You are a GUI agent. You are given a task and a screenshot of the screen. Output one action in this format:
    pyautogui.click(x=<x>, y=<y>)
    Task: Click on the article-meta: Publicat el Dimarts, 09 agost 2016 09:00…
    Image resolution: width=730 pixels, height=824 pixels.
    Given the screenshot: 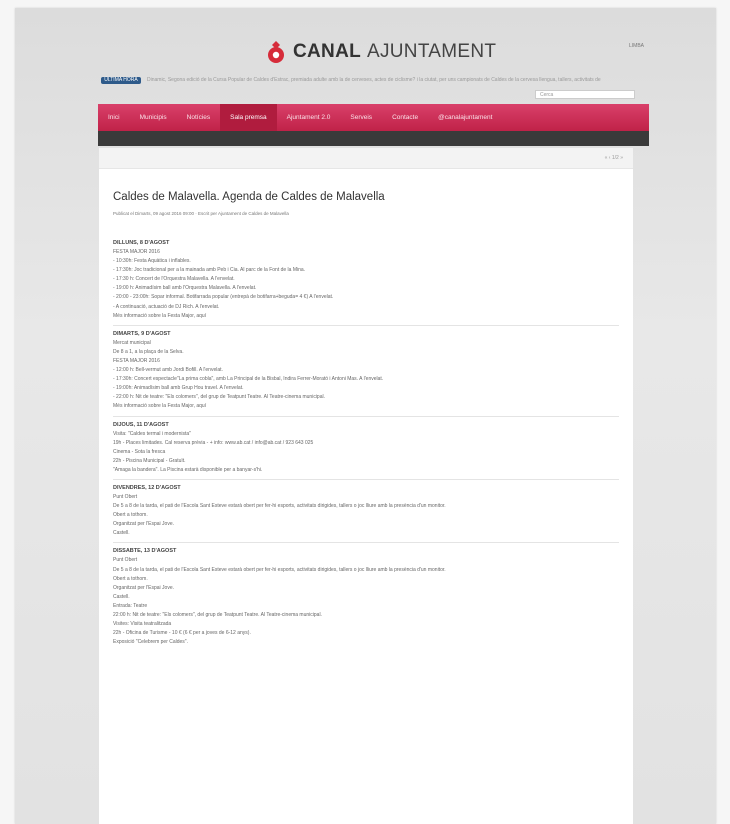 What is the action you would take?
    pyautogui.click(x=201, y=213)
    